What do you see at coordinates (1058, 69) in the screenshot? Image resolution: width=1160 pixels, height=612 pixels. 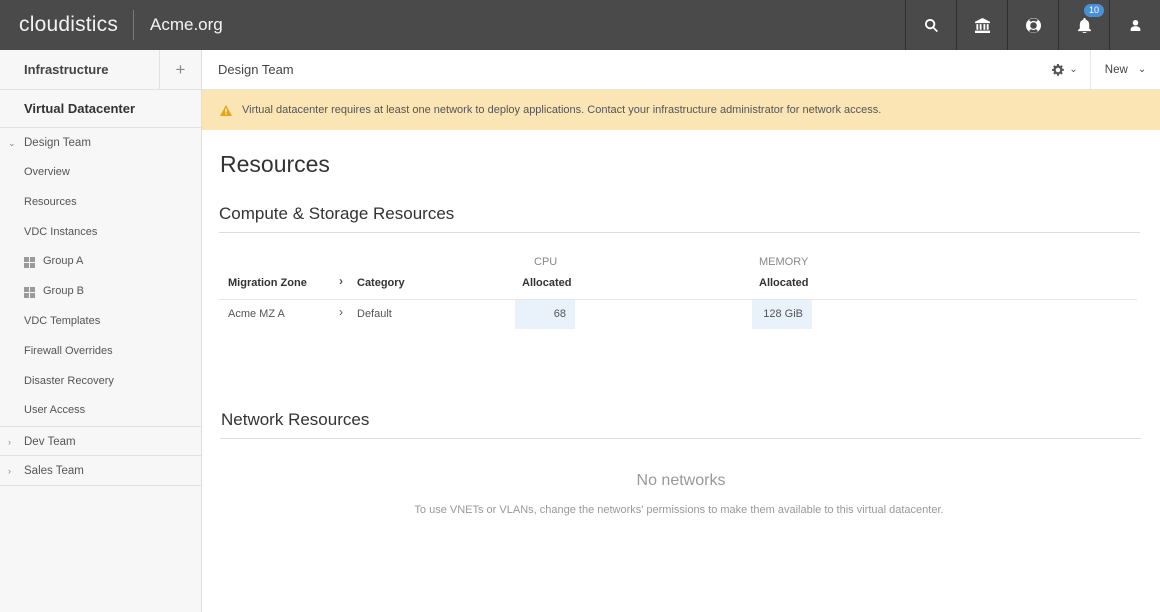 I see `gear-icon` at bounding box center [1058, 69].